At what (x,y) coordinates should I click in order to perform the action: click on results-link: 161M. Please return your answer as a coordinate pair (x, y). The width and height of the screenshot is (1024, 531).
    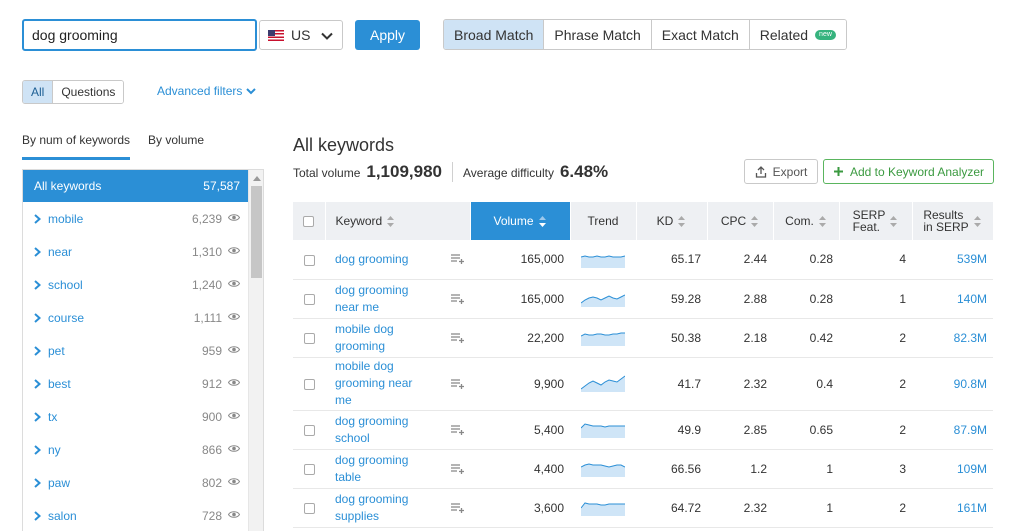
    Looking at the image, I should click on (952, 508).